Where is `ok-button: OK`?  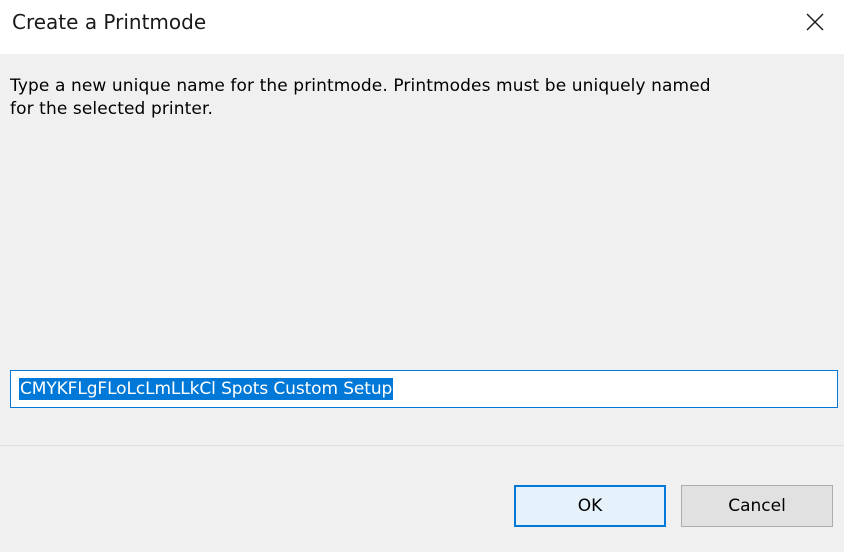
ok-button: OK is located at coordinates (590, 506).